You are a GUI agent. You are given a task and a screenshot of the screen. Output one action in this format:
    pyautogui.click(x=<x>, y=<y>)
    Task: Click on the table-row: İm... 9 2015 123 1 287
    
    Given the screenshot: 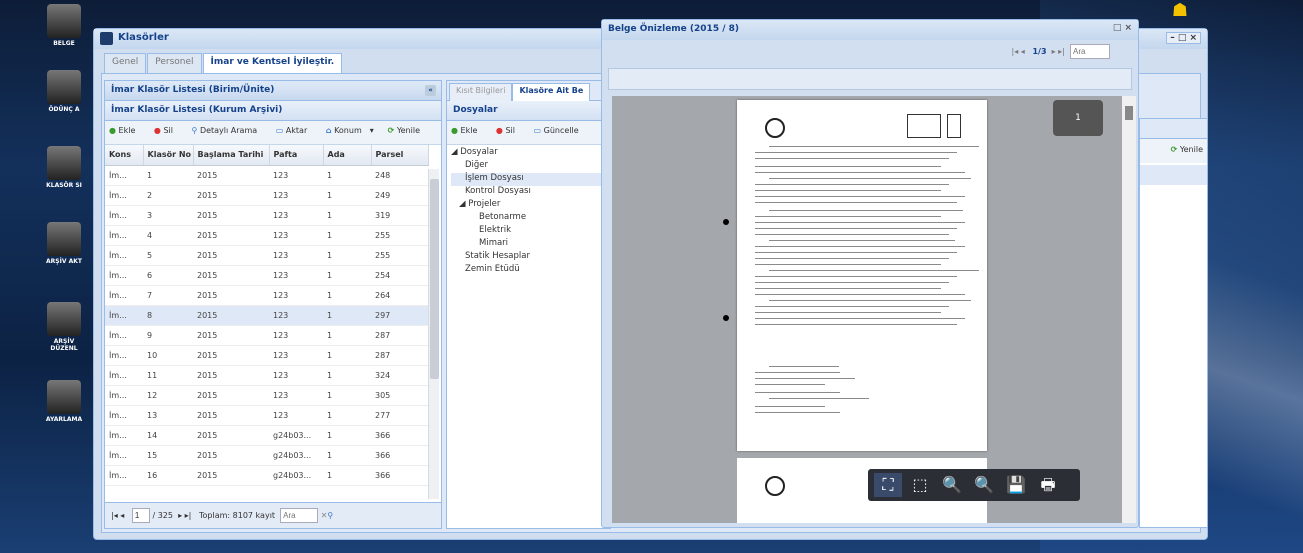 What is the action you would take?
    pyautogui.click(x=267, y=335)
    